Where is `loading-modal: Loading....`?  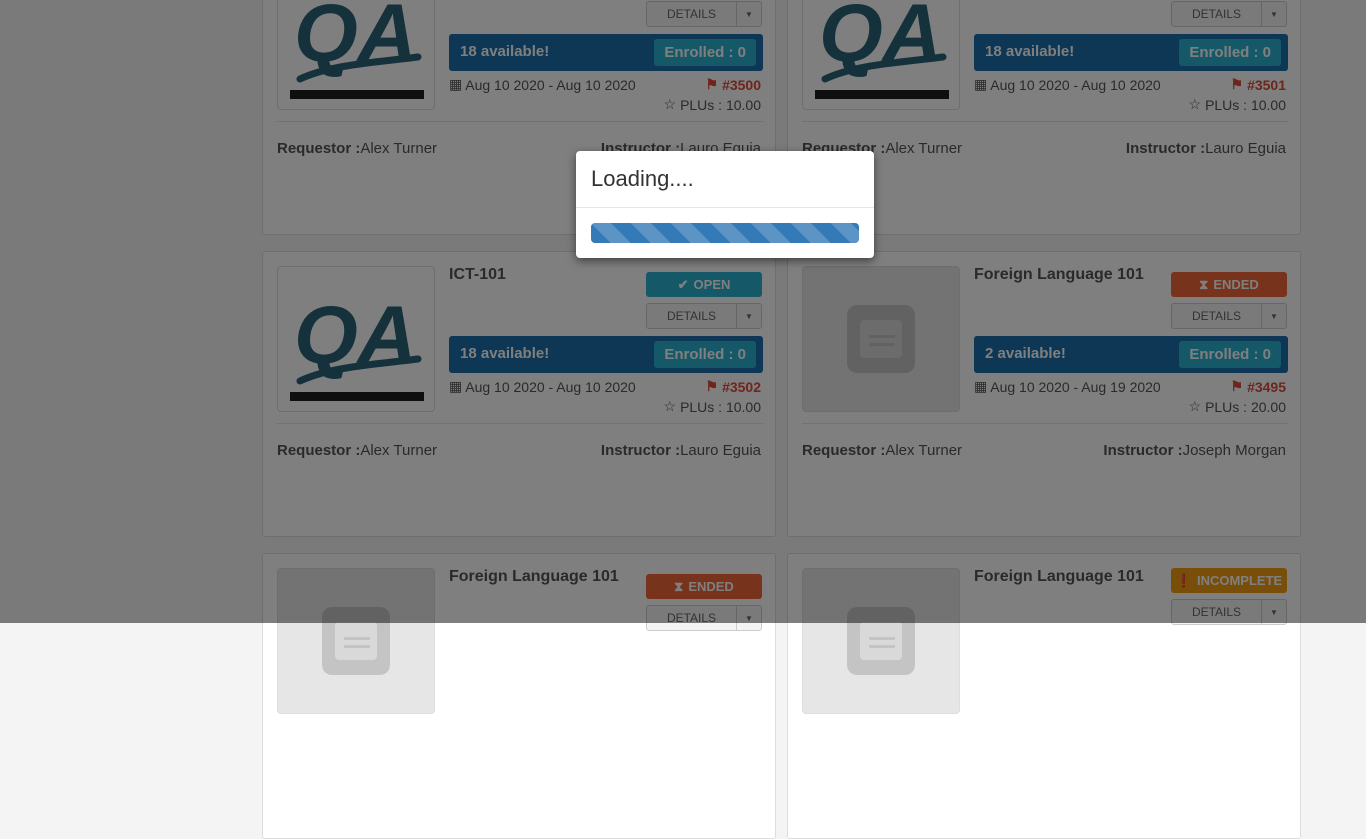
loading-modal: Loading.... is located at coordinates (725, 204).